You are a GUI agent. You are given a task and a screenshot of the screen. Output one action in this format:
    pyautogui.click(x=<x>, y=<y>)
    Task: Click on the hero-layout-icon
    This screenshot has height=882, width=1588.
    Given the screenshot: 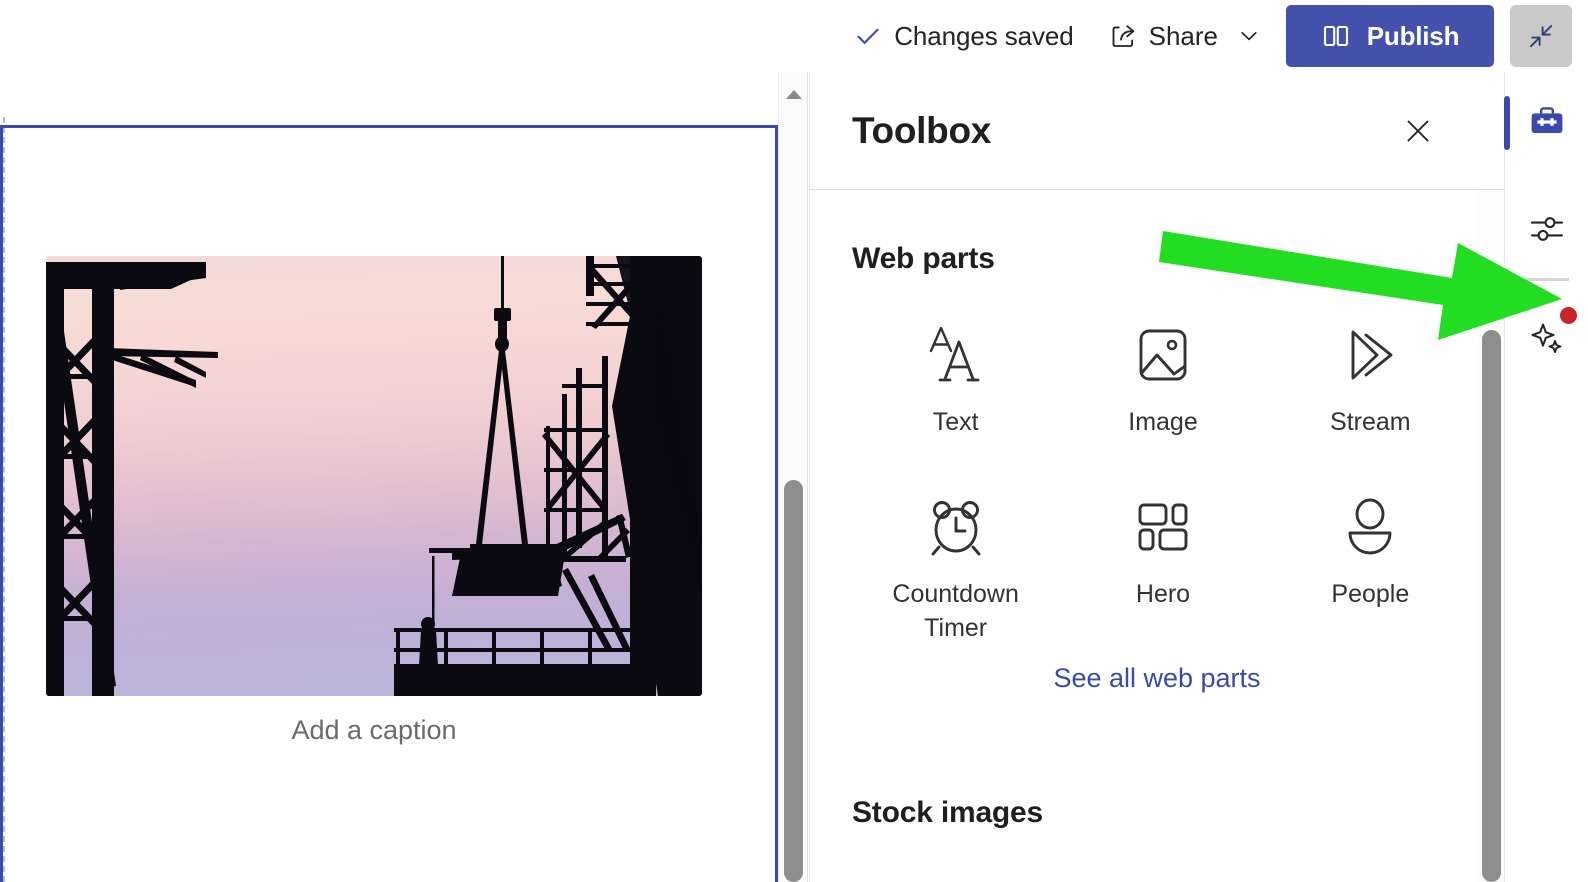 What is the action you would take?
    pyautogui.click(x=1163, y=527)
    